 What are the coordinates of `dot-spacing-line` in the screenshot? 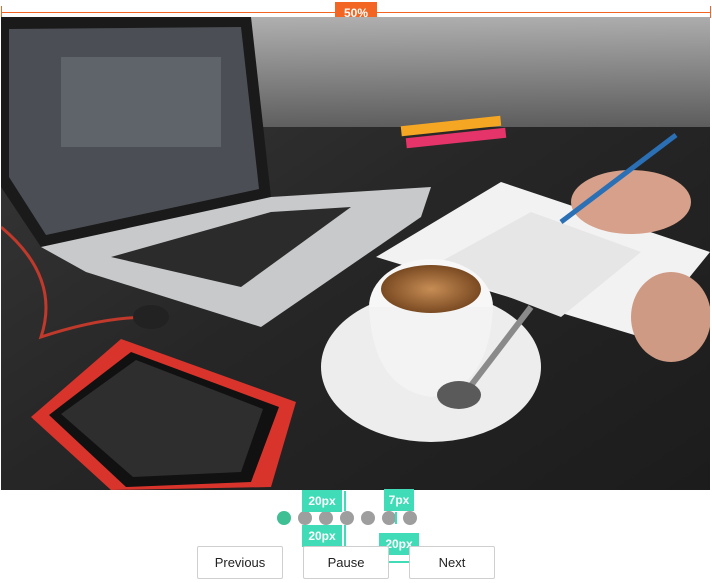 It's located at (396, 518).